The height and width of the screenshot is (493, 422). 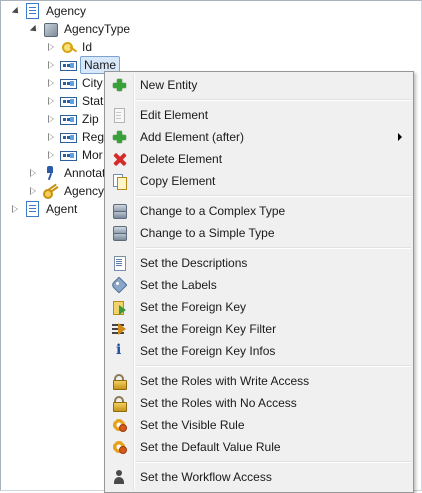 I want to click on menu-item-label: New Entity, so click(x=169, y=85).